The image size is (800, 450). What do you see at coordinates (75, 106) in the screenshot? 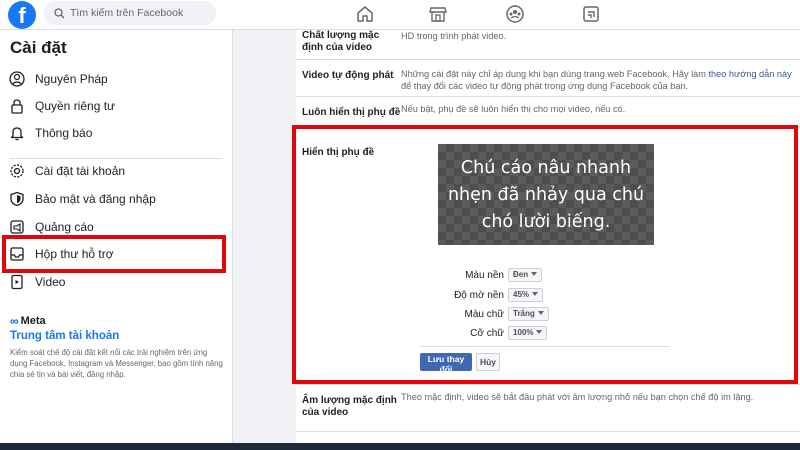
I see `sidebar-item-label: Quyền riêng tư` at bounding box center [75, 106].